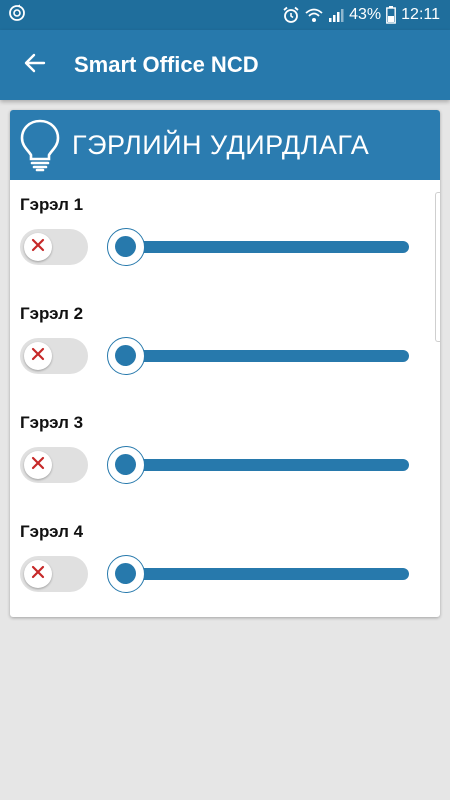 Image resolution: width=450 pixels, height=800 pixels. I want to click on light-3-toggle, so click(54, 465).